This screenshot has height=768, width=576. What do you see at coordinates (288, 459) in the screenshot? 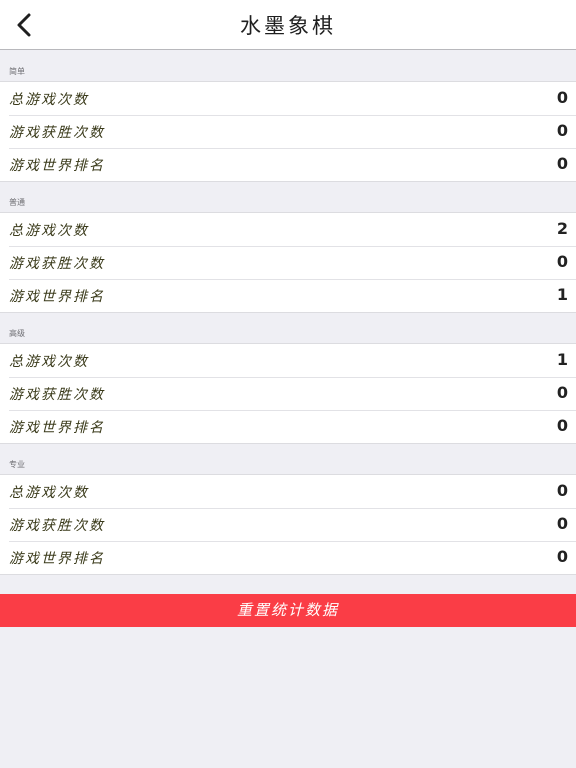
I see `section-header-professional: 专业` at bounding box center [288, 459].